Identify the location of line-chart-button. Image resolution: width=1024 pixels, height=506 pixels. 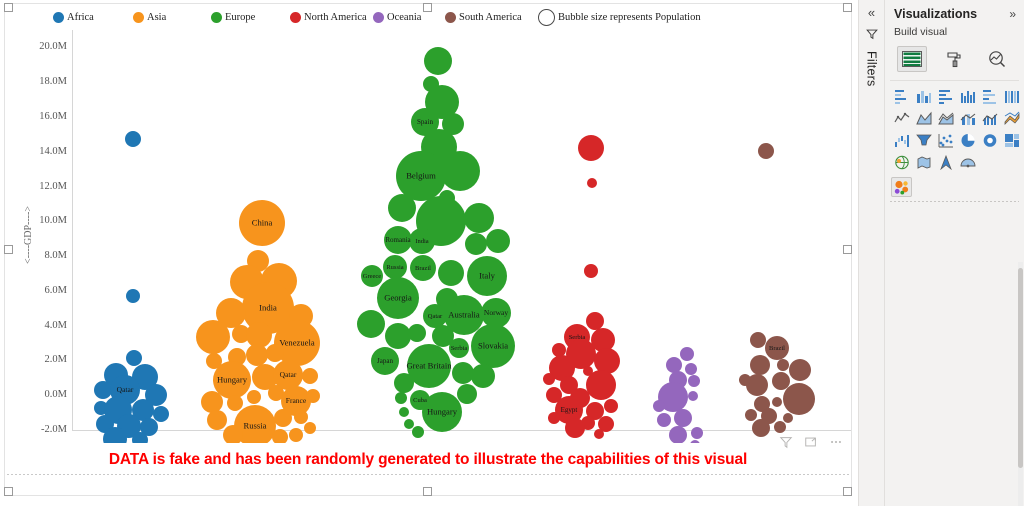
(901, 118).